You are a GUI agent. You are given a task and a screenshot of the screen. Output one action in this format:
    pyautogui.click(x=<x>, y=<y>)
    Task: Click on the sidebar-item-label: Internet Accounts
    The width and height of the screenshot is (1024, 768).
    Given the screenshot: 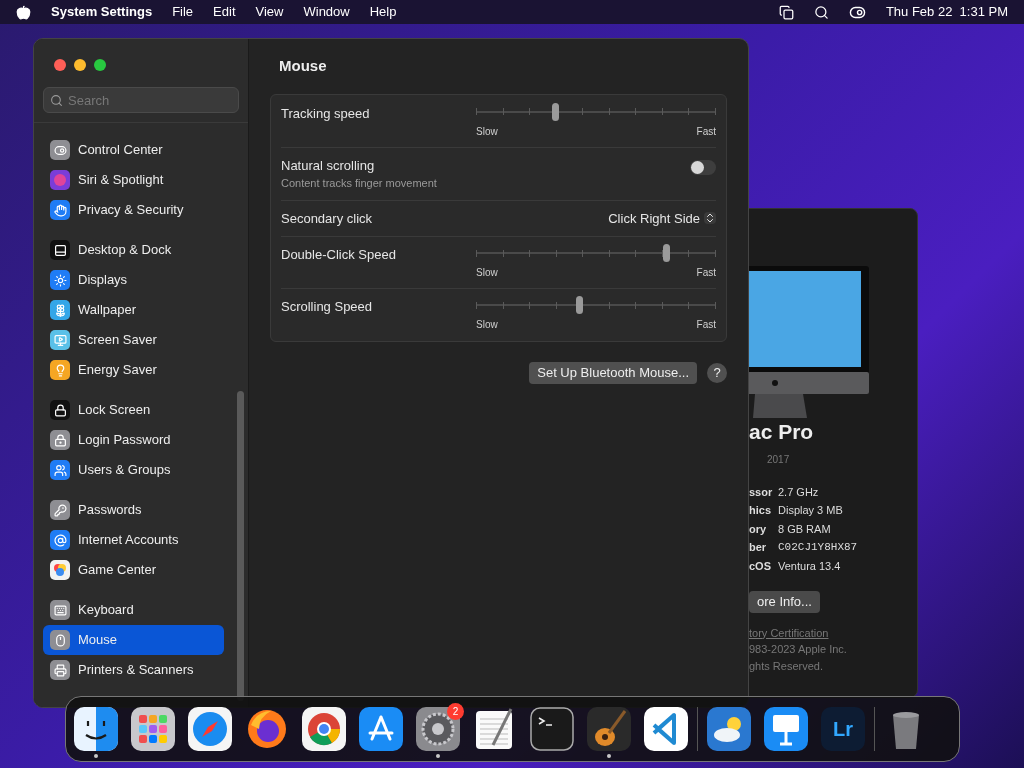 What is the action you would take?
    pyautogui.click(x=128, y=540)
    